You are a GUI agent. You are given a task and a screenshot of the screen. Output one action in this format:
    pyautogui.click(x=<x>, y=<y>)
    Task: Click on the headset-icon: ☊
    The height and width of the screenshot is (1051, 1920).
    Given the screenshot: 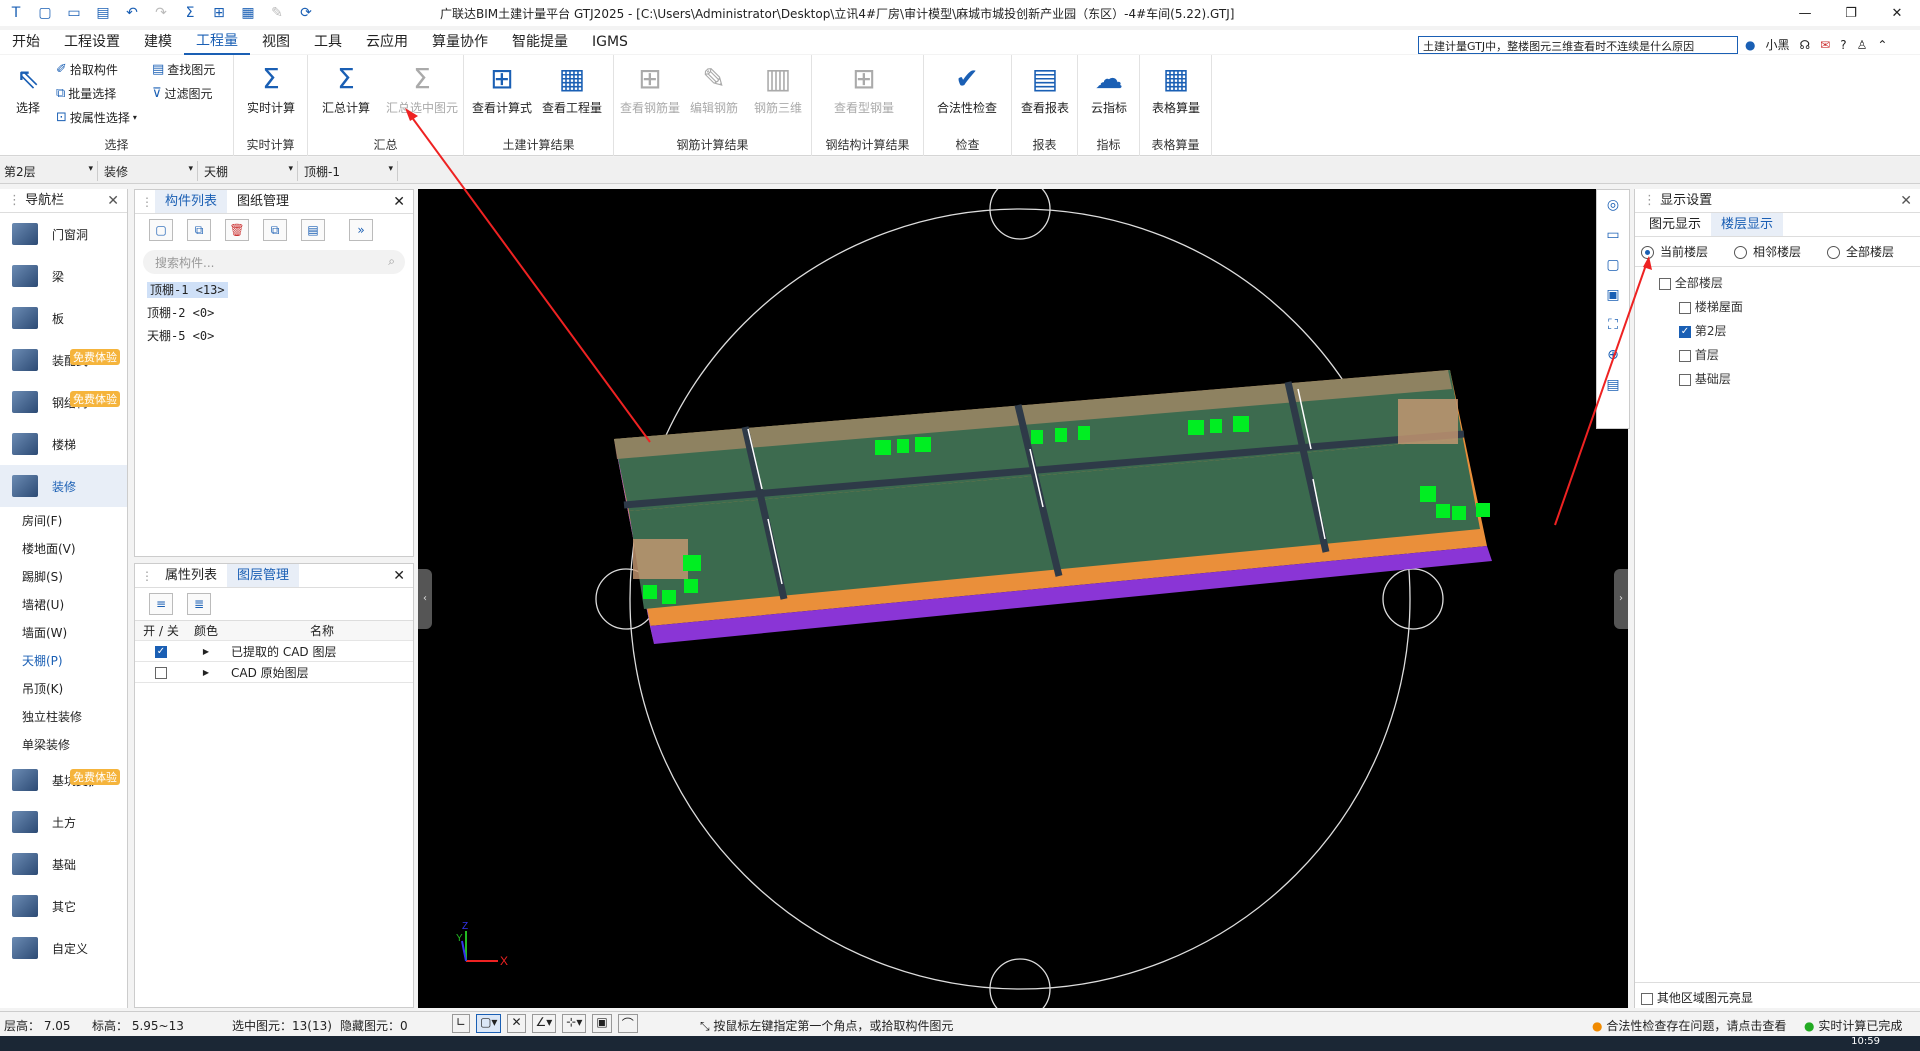 What is the action you would take?
    pyautogui.click(x=1805, y=45)
    